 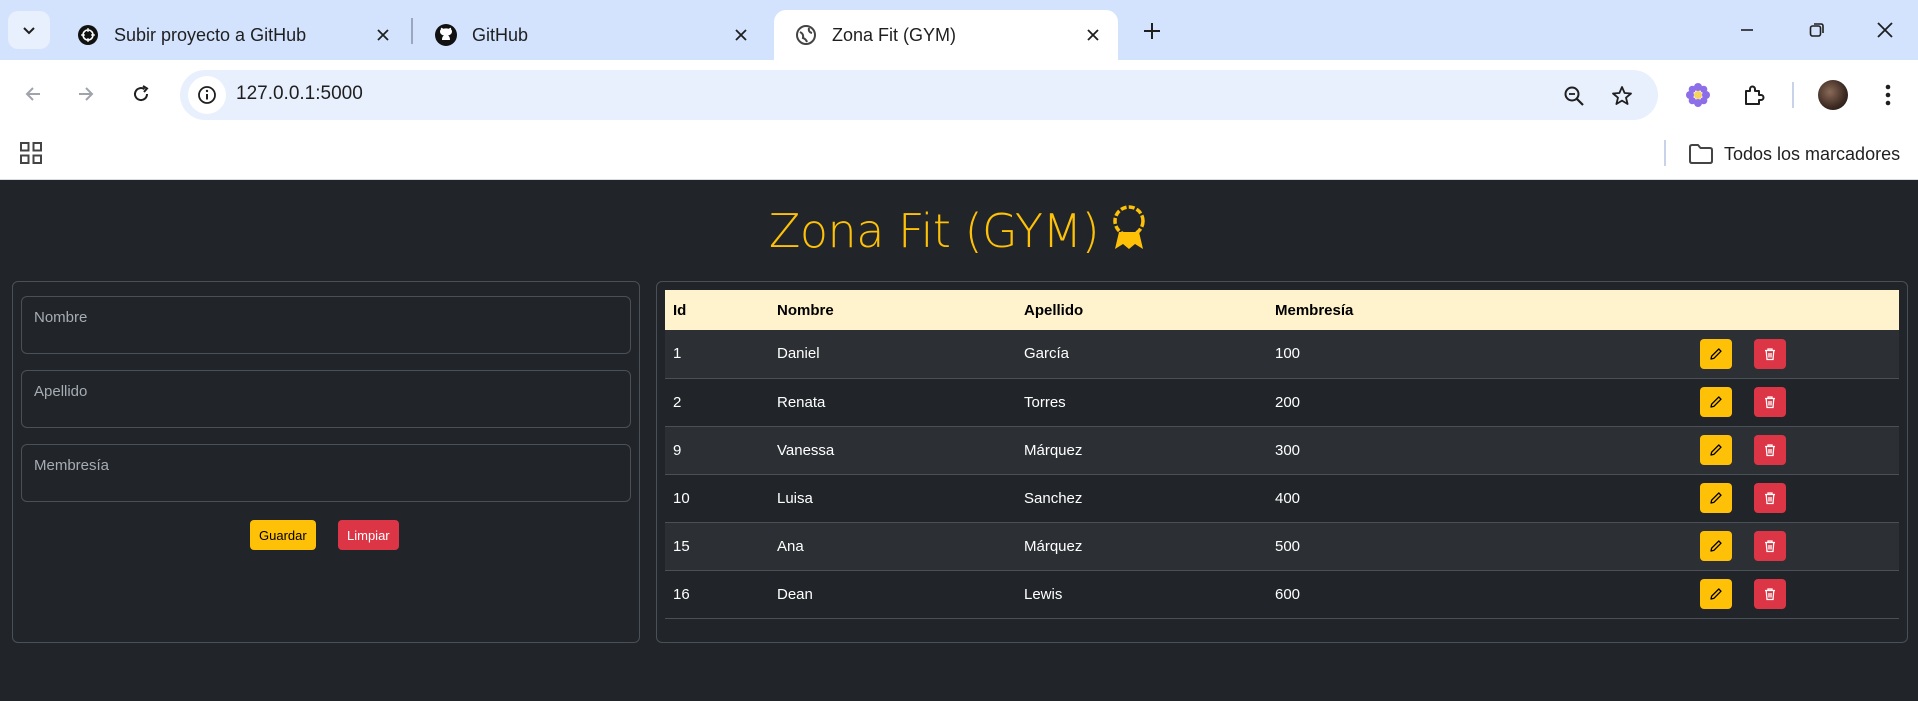 I want to click on restore-button, so click(x=1817, y=30).